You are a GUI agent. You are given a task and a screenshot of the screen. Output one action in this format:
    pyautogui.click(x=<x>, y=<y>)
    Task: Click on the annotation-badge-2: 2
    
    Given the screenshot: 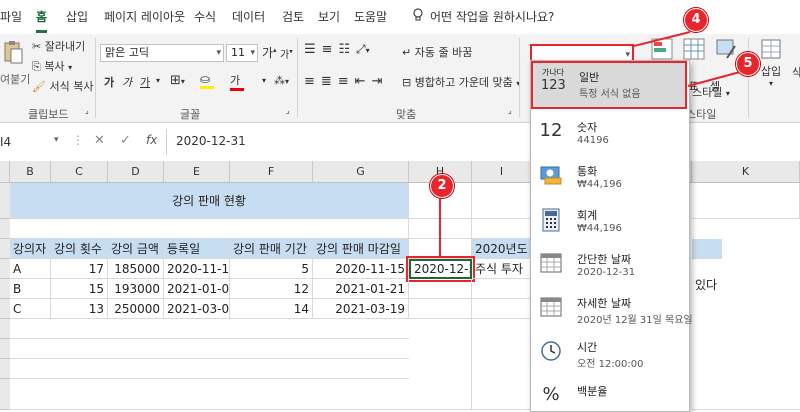 What is the action you would take?
    pyautogui.click(x=442, y=186)
    